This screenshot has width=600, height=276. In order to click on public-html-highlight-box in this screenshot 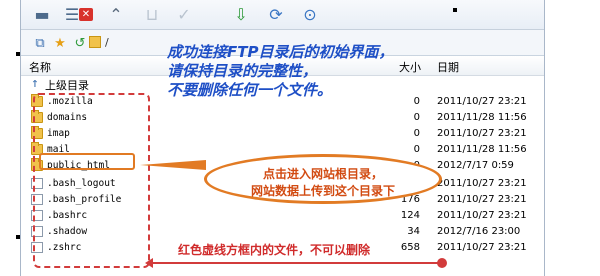, I will do `click(87, 161)`.